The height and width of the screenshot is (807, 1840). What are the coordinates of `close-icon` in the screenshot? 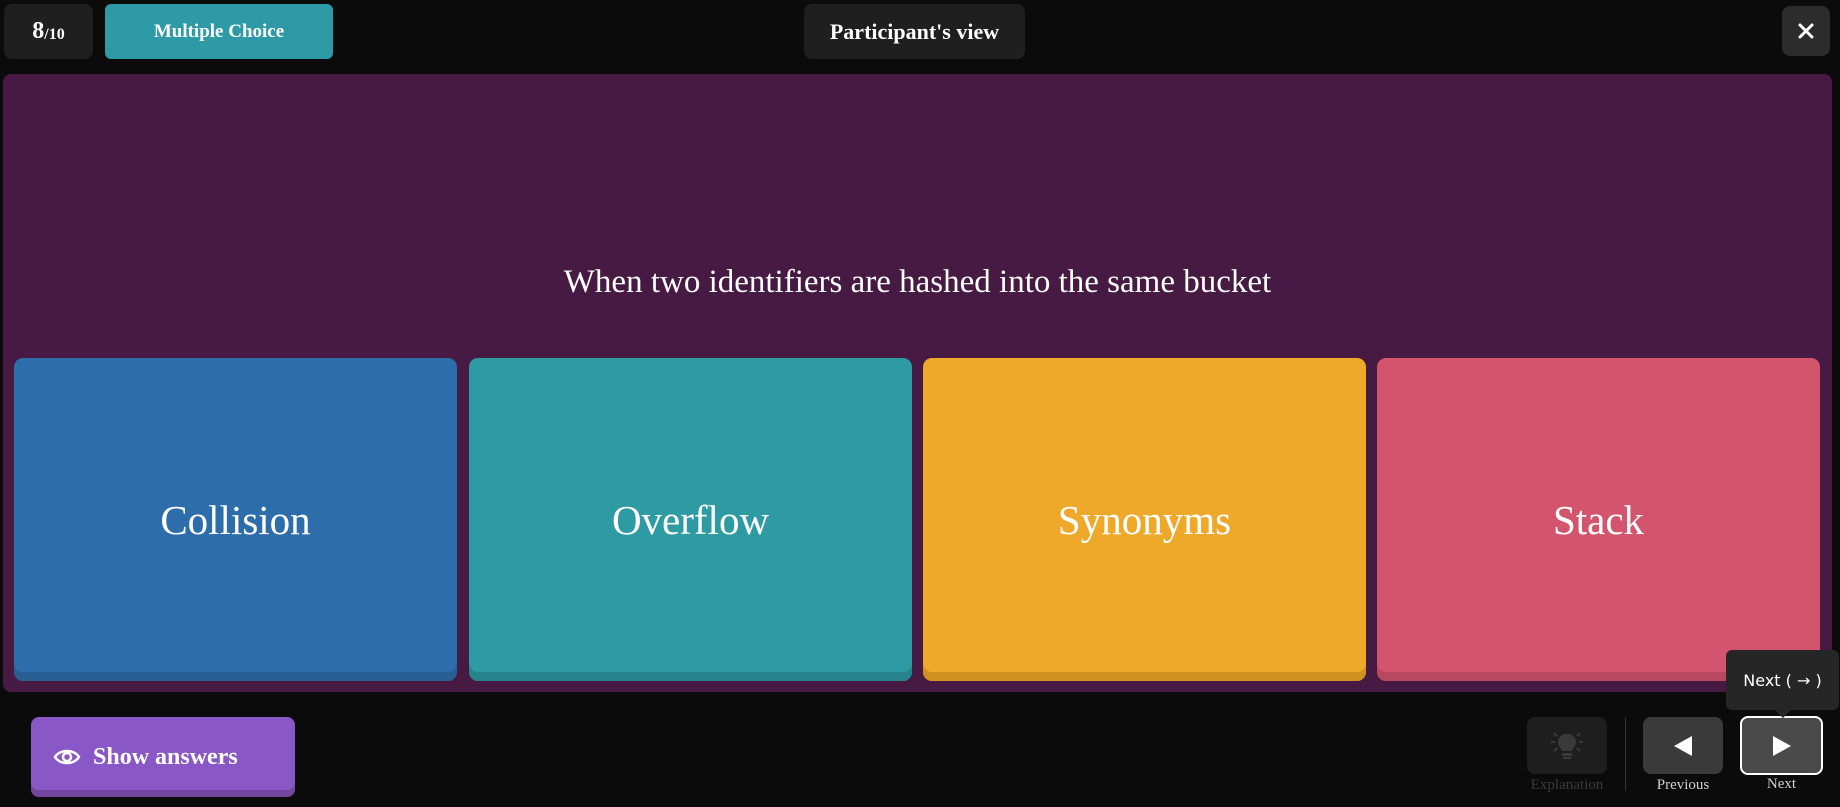 It's located at (1806, 31).